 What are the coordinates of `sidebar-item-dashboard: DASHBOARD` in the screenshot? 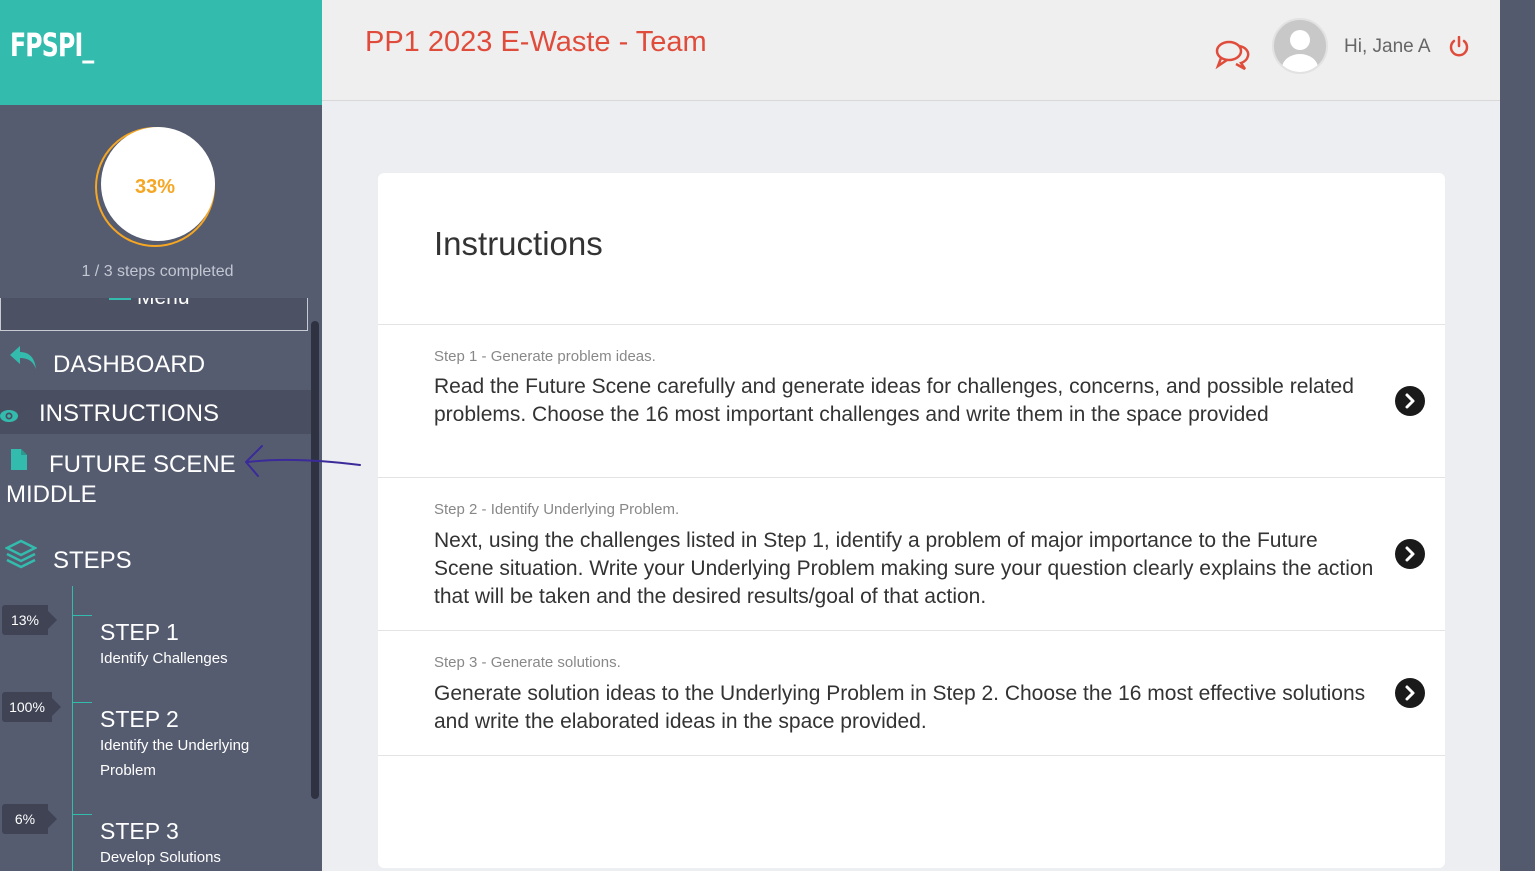 It's located at (157, 362).